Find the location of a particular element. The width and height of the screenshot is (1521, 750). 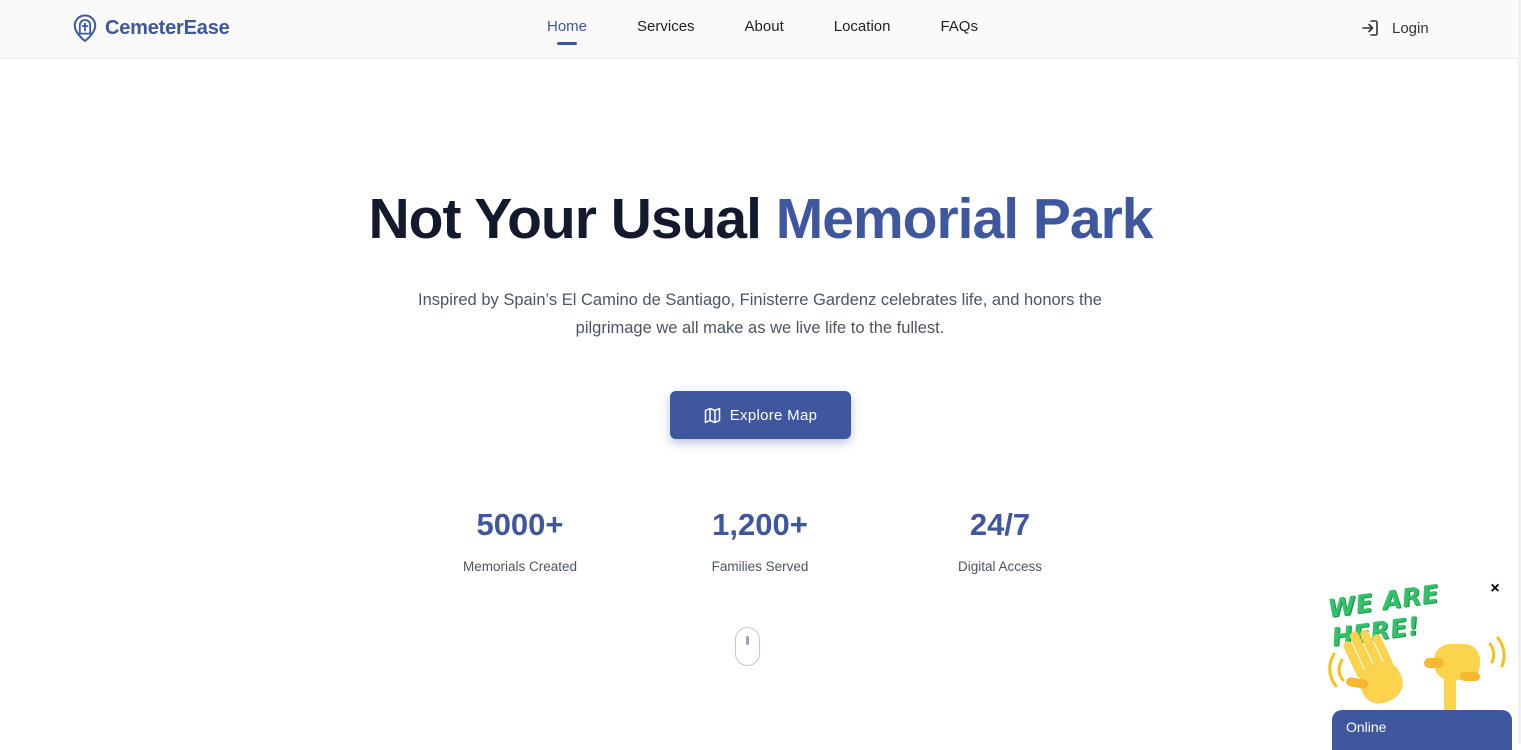

explore-map-button: Explore Map is located at coordinates (760, 415).